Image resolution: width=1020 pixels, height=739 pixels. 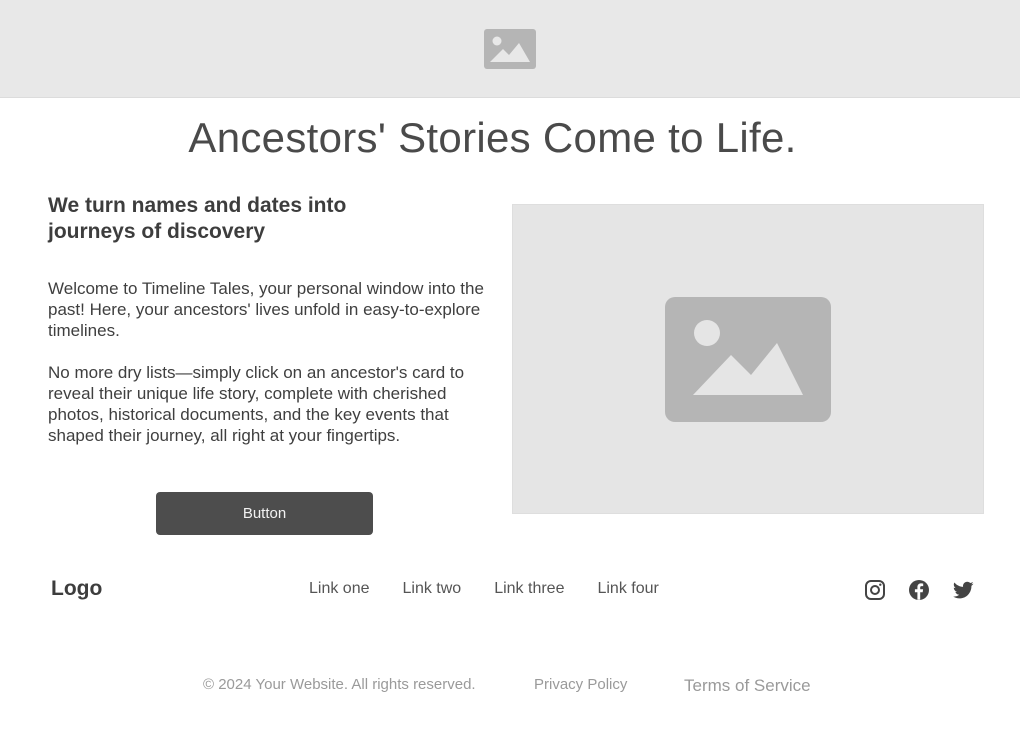 What do you see at coordinates (875, 590) in the screenshot?
I see `instagram-icon` at bounding box center [875, 590].